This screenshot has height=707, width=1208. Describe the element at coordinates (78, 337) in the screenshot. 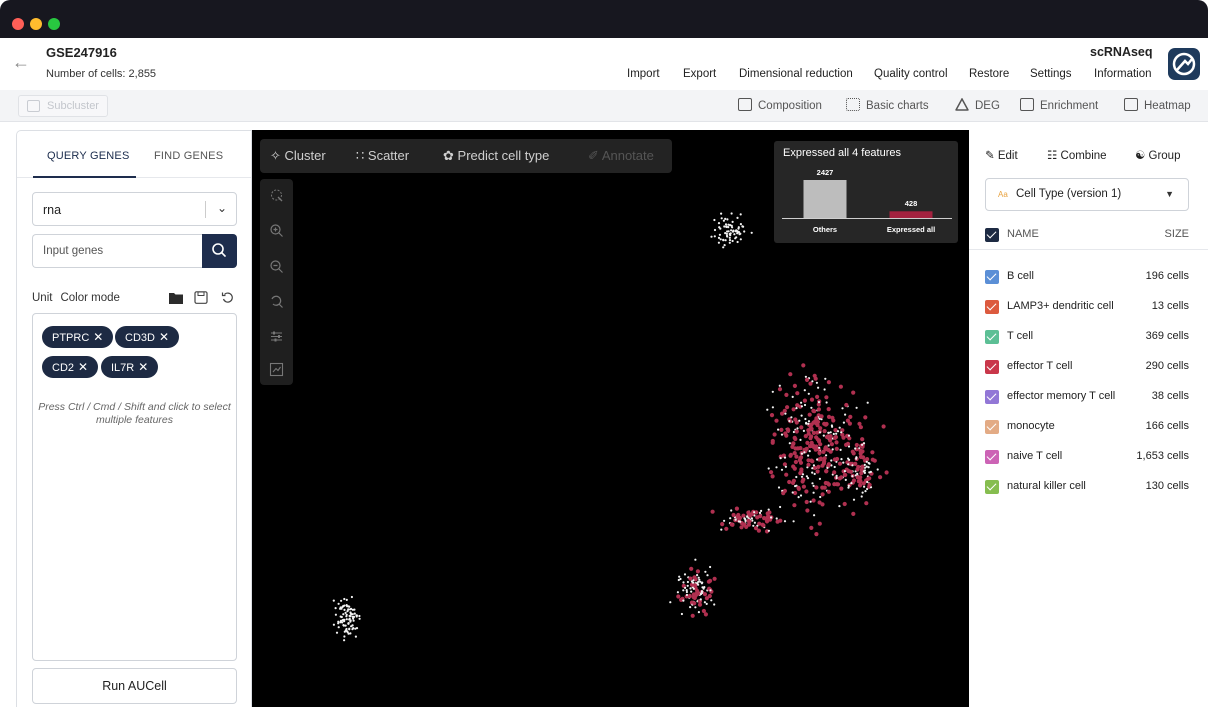

I see `gene-chip-ptprc: PTPRC ✕` at that location.